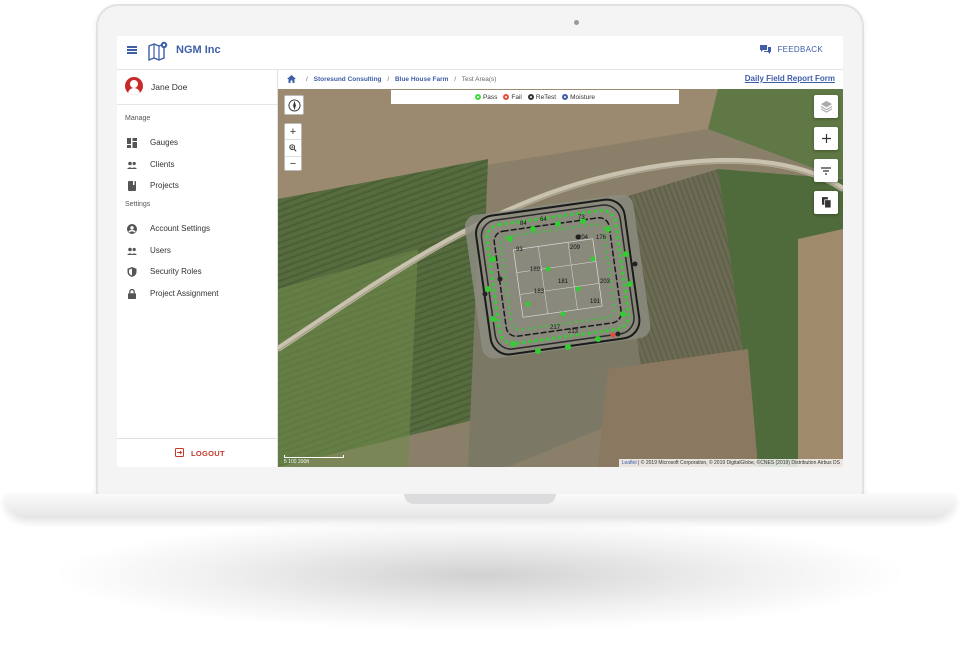 This screenshot has height=659, width=960. What do you see at coordinates (197, 143) in the screenshot?
I see `sidebar-item-gauges: Gauges` at bounding box center [197, 143].